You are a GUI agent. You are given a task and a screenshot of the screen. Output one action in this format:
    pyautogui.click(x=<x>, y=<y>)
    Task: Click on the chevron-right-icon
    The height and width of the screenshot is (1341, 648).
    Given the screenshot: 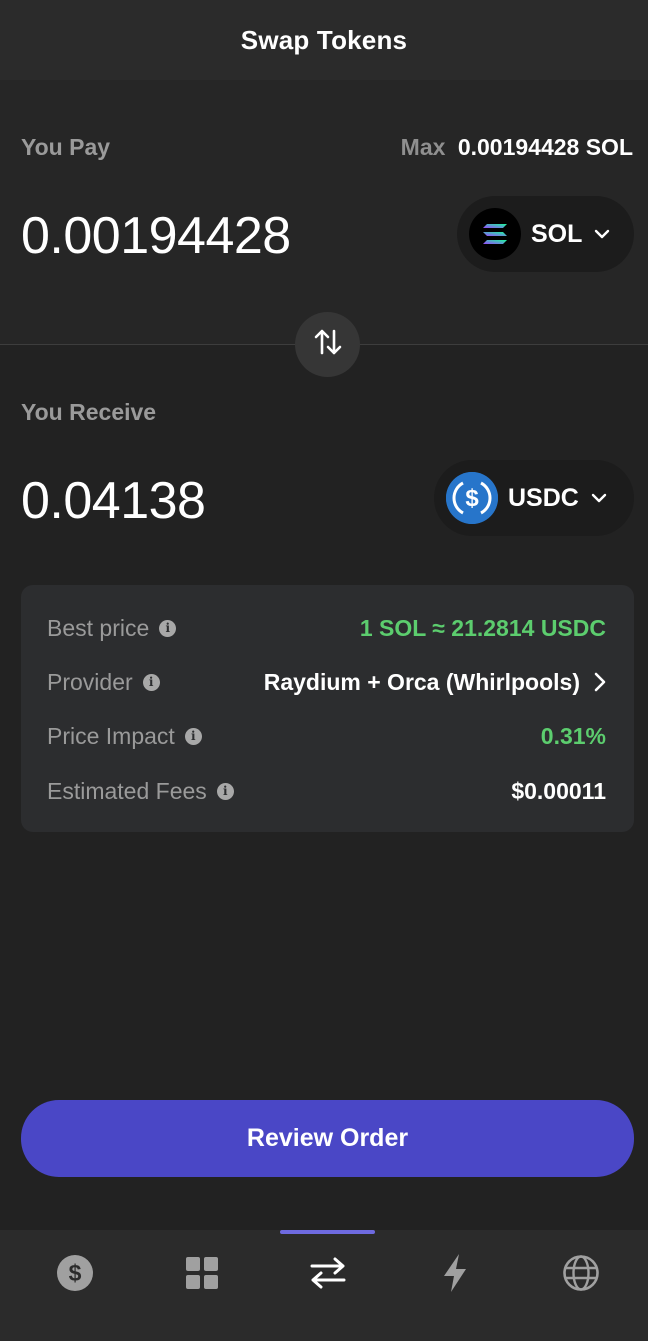 What is the action you would take?
    pyautogui.click(x=600, y=682)
    